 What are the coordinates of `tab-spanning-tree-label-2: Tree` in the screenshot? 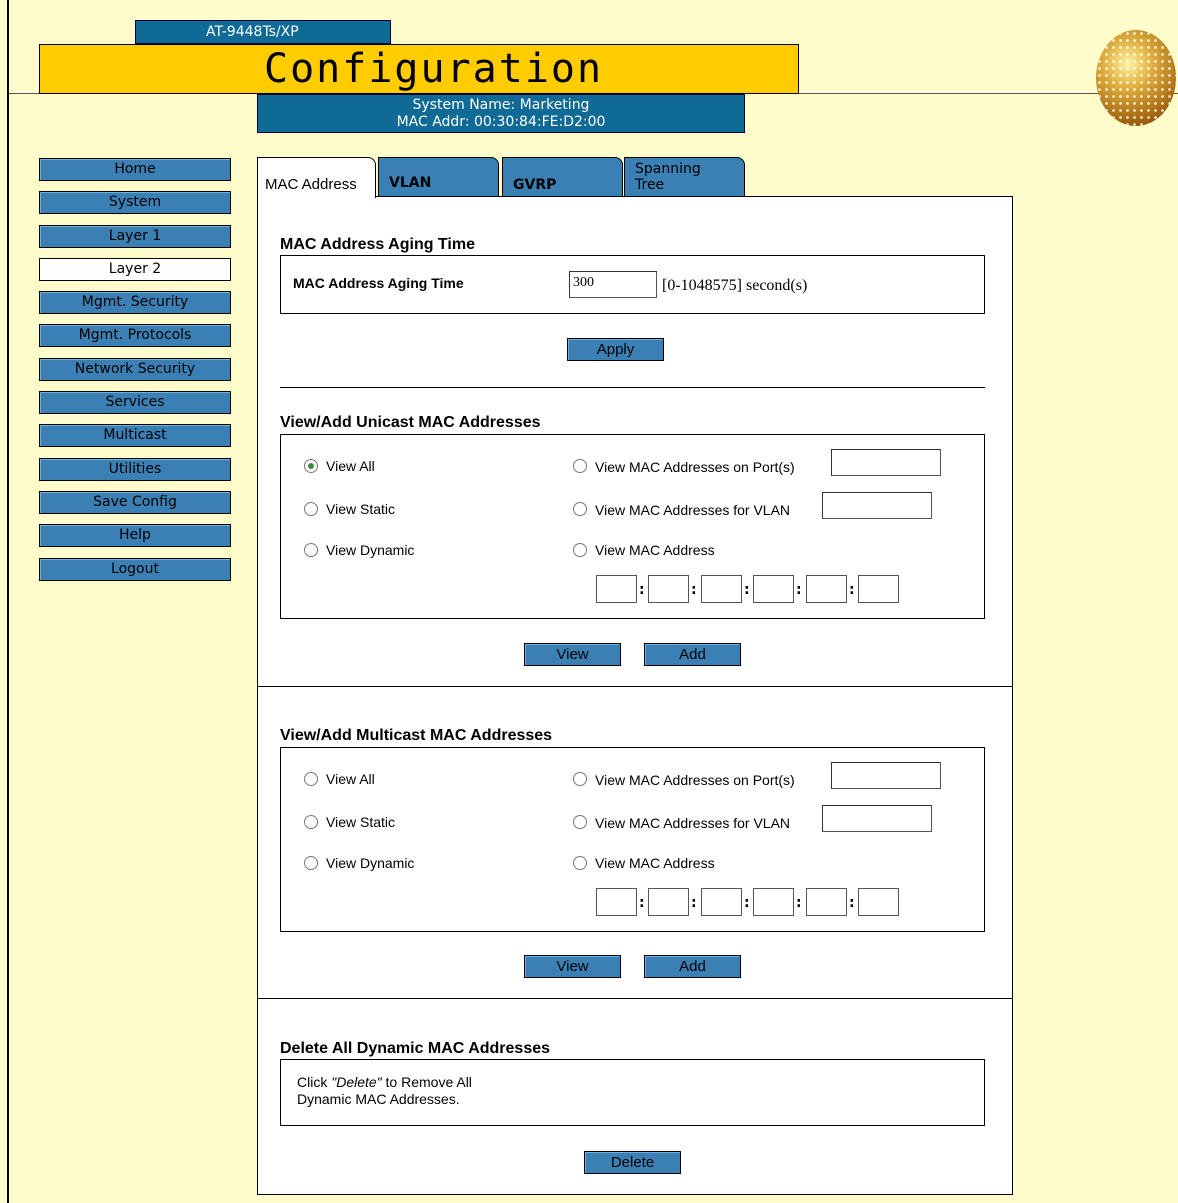 It's located at (650, 185).